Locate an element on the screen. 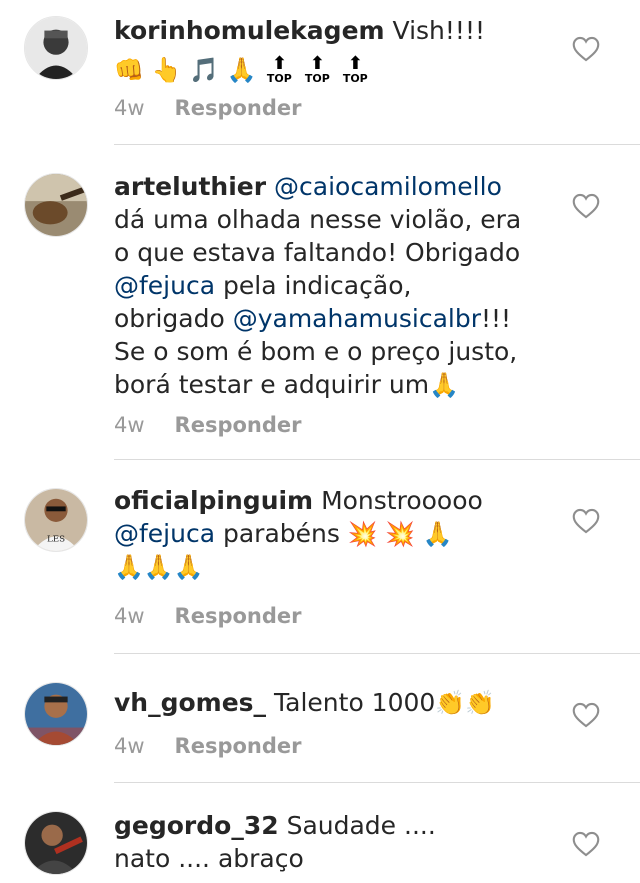 The image size is (640, 883). username: gegordo_32 is located at coordinates (196, 825).